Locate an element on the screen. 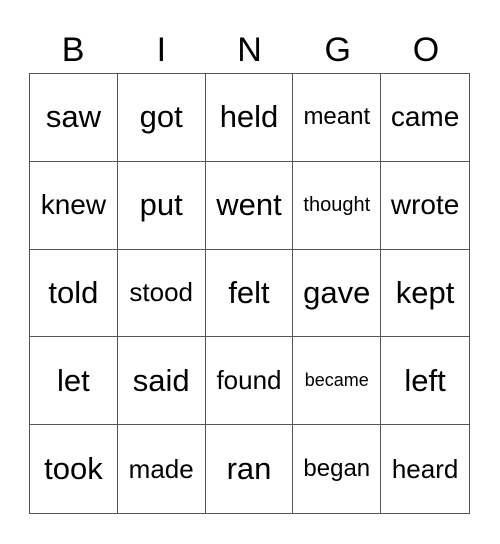 This screenshot has height=544, width=500. bingo-cell: knew is located at coordinates (74, 205).